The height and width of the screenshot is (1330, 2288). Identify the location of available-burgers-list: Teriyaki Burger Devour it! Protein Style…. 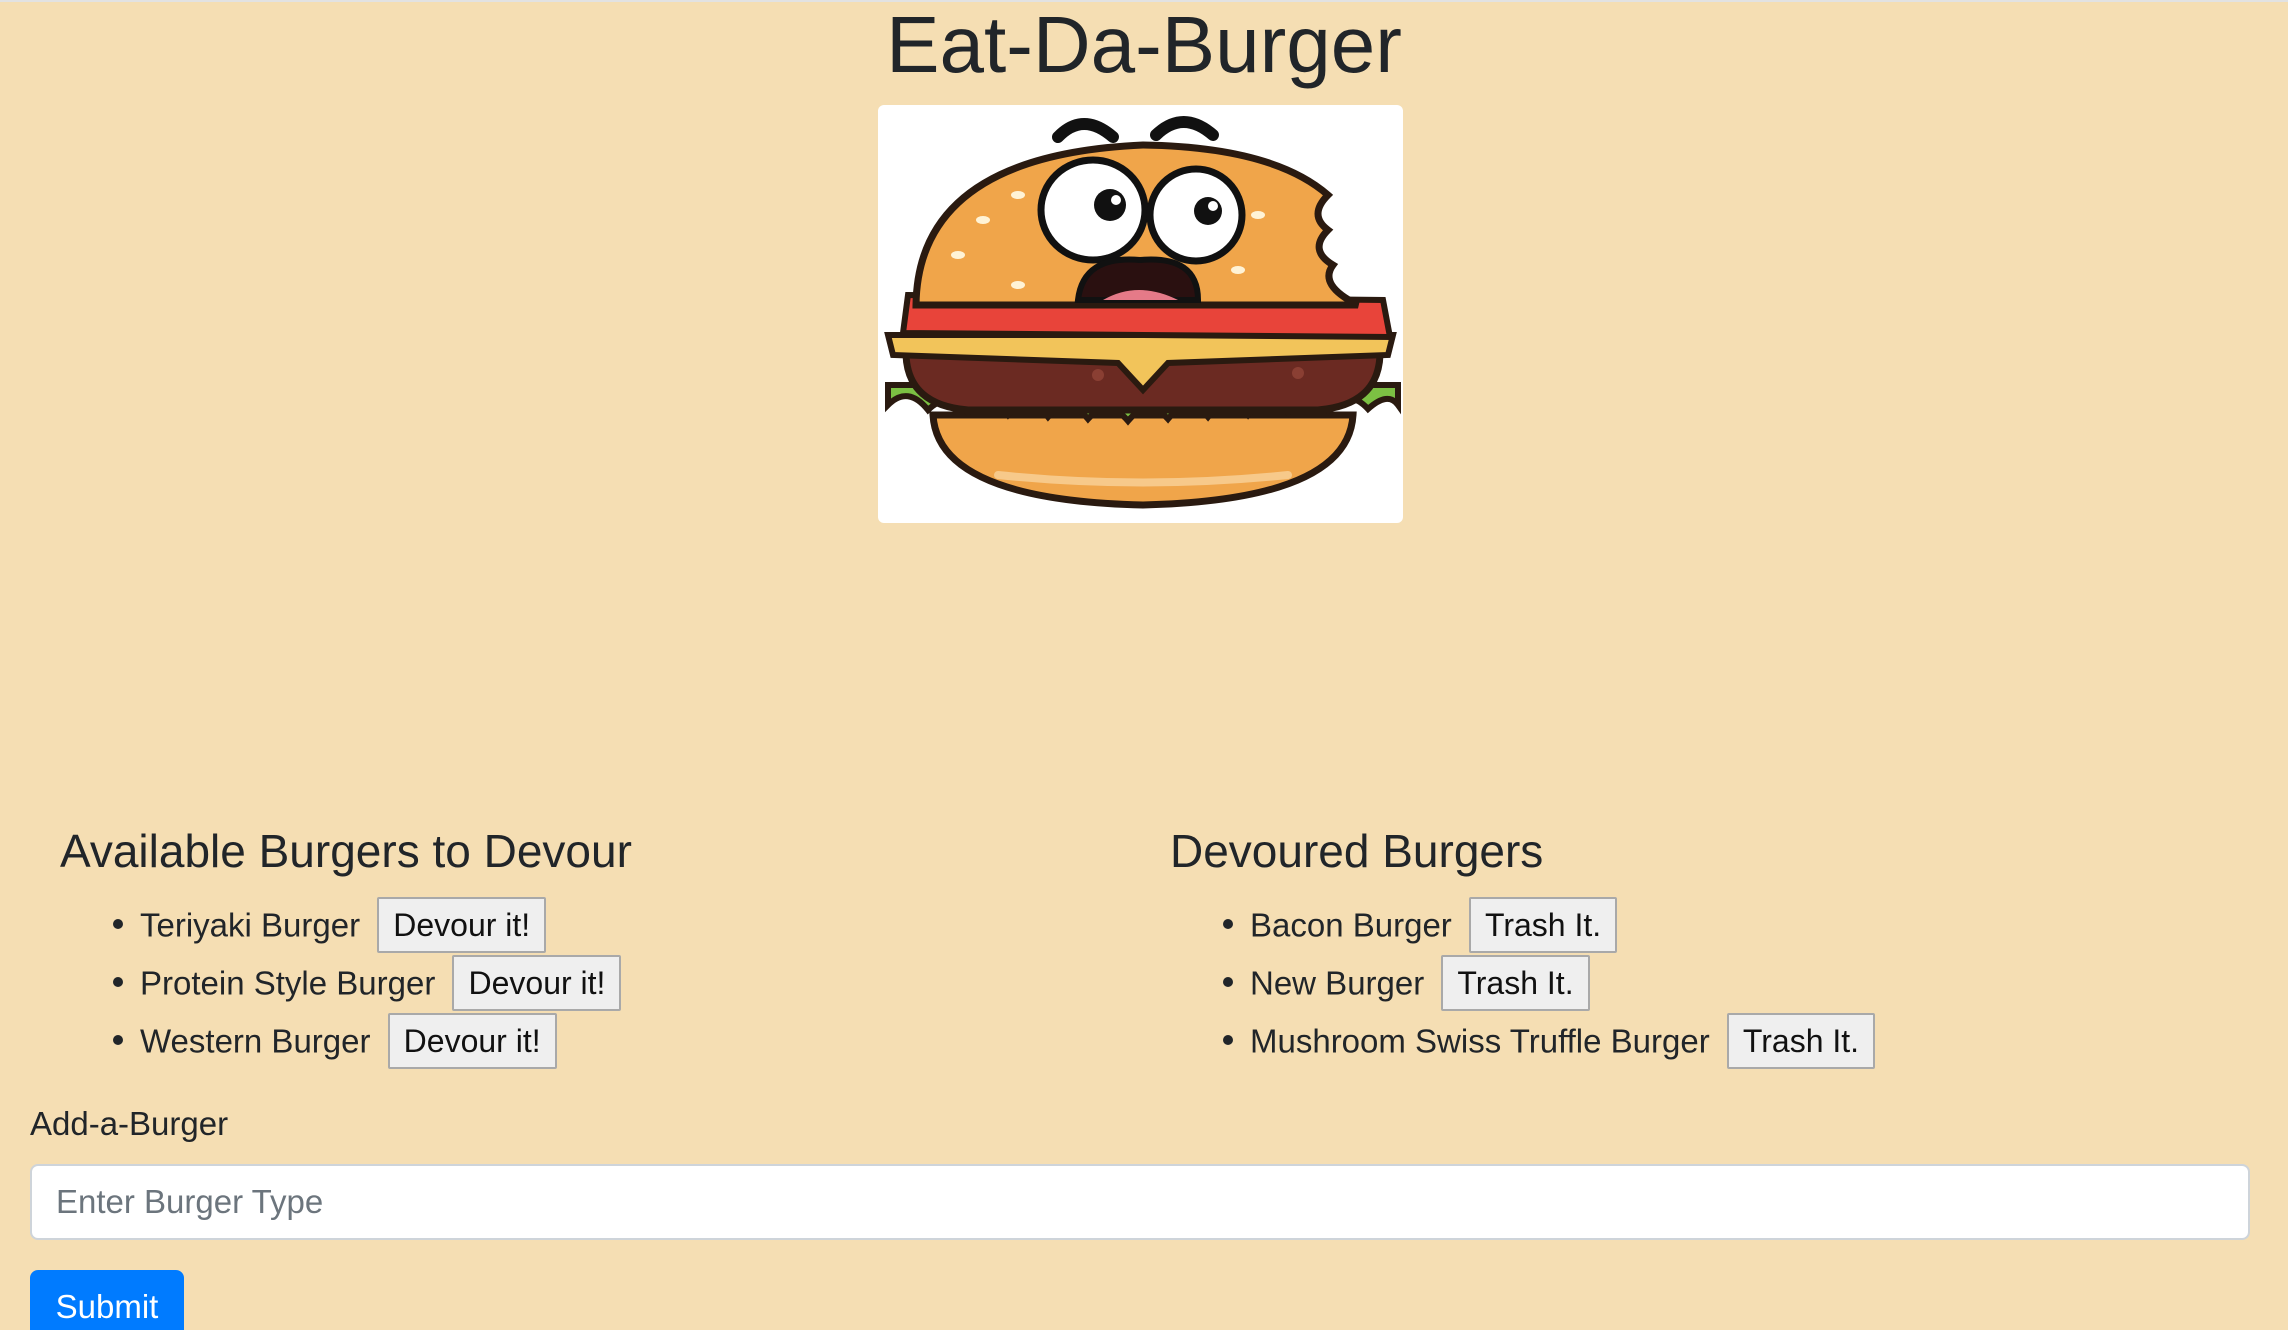
(346, 982).